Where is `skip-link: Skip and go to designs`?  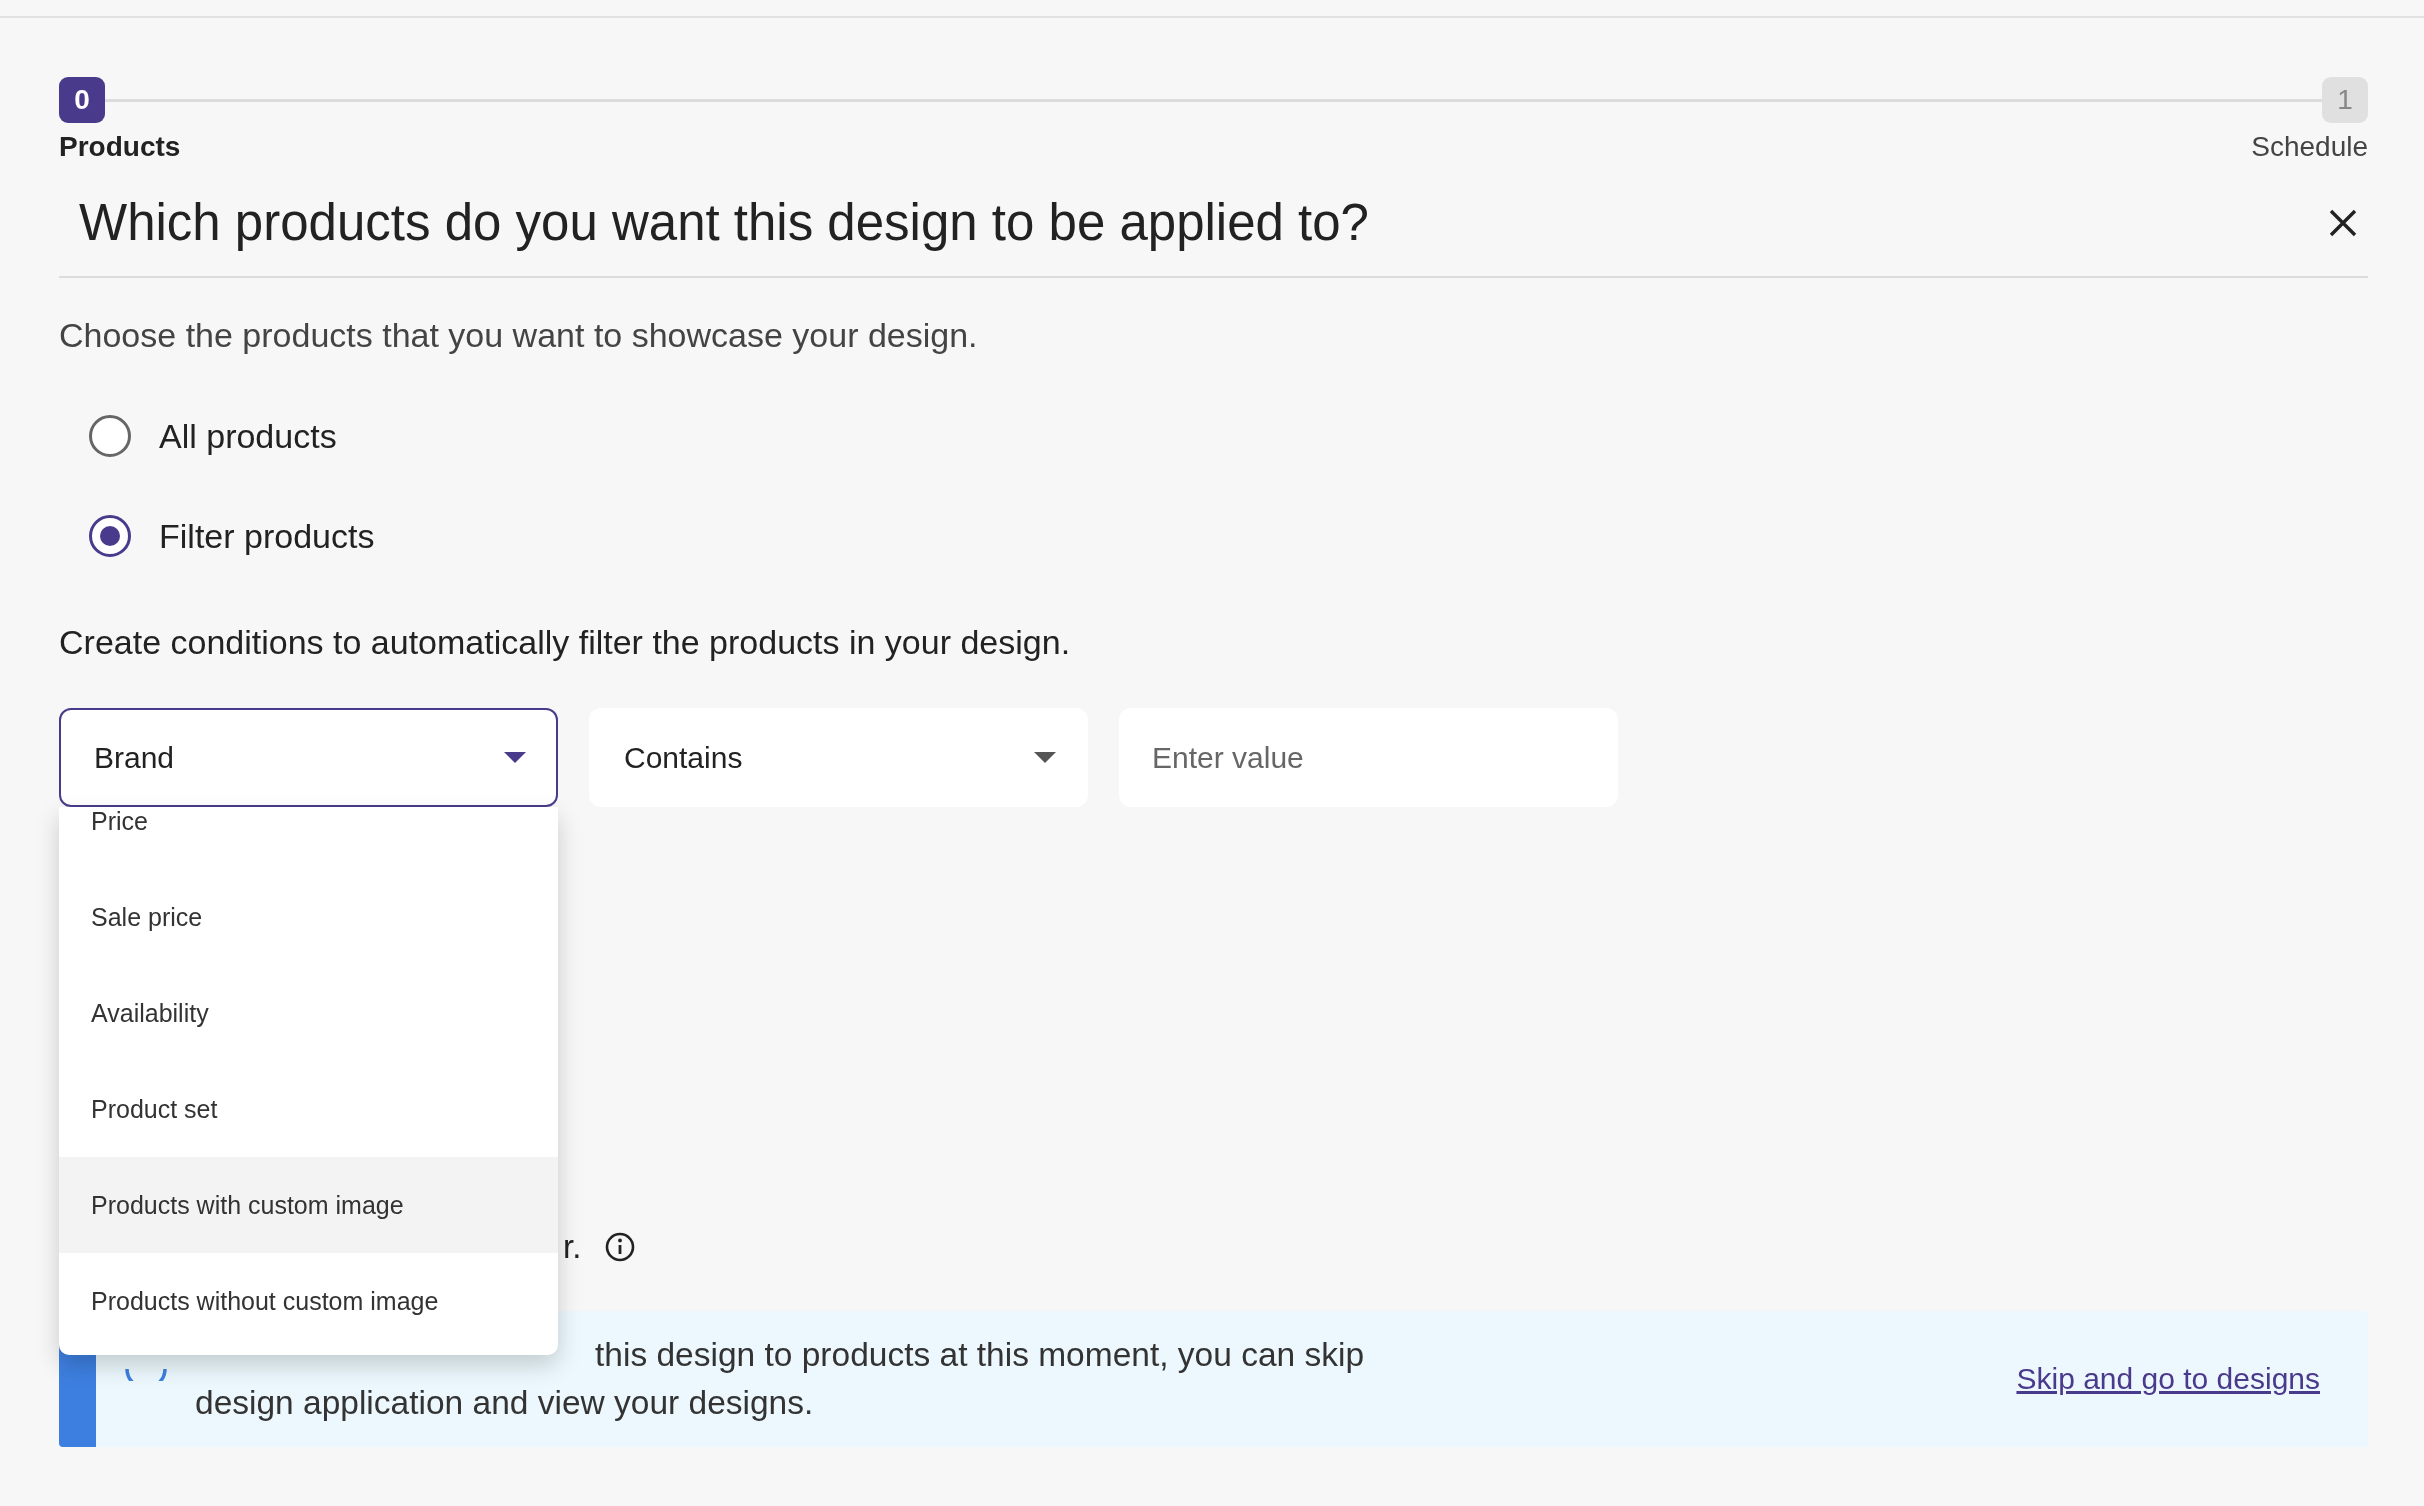
skip-link: Skip and go to designs is located at coordinates (2168, 1379).